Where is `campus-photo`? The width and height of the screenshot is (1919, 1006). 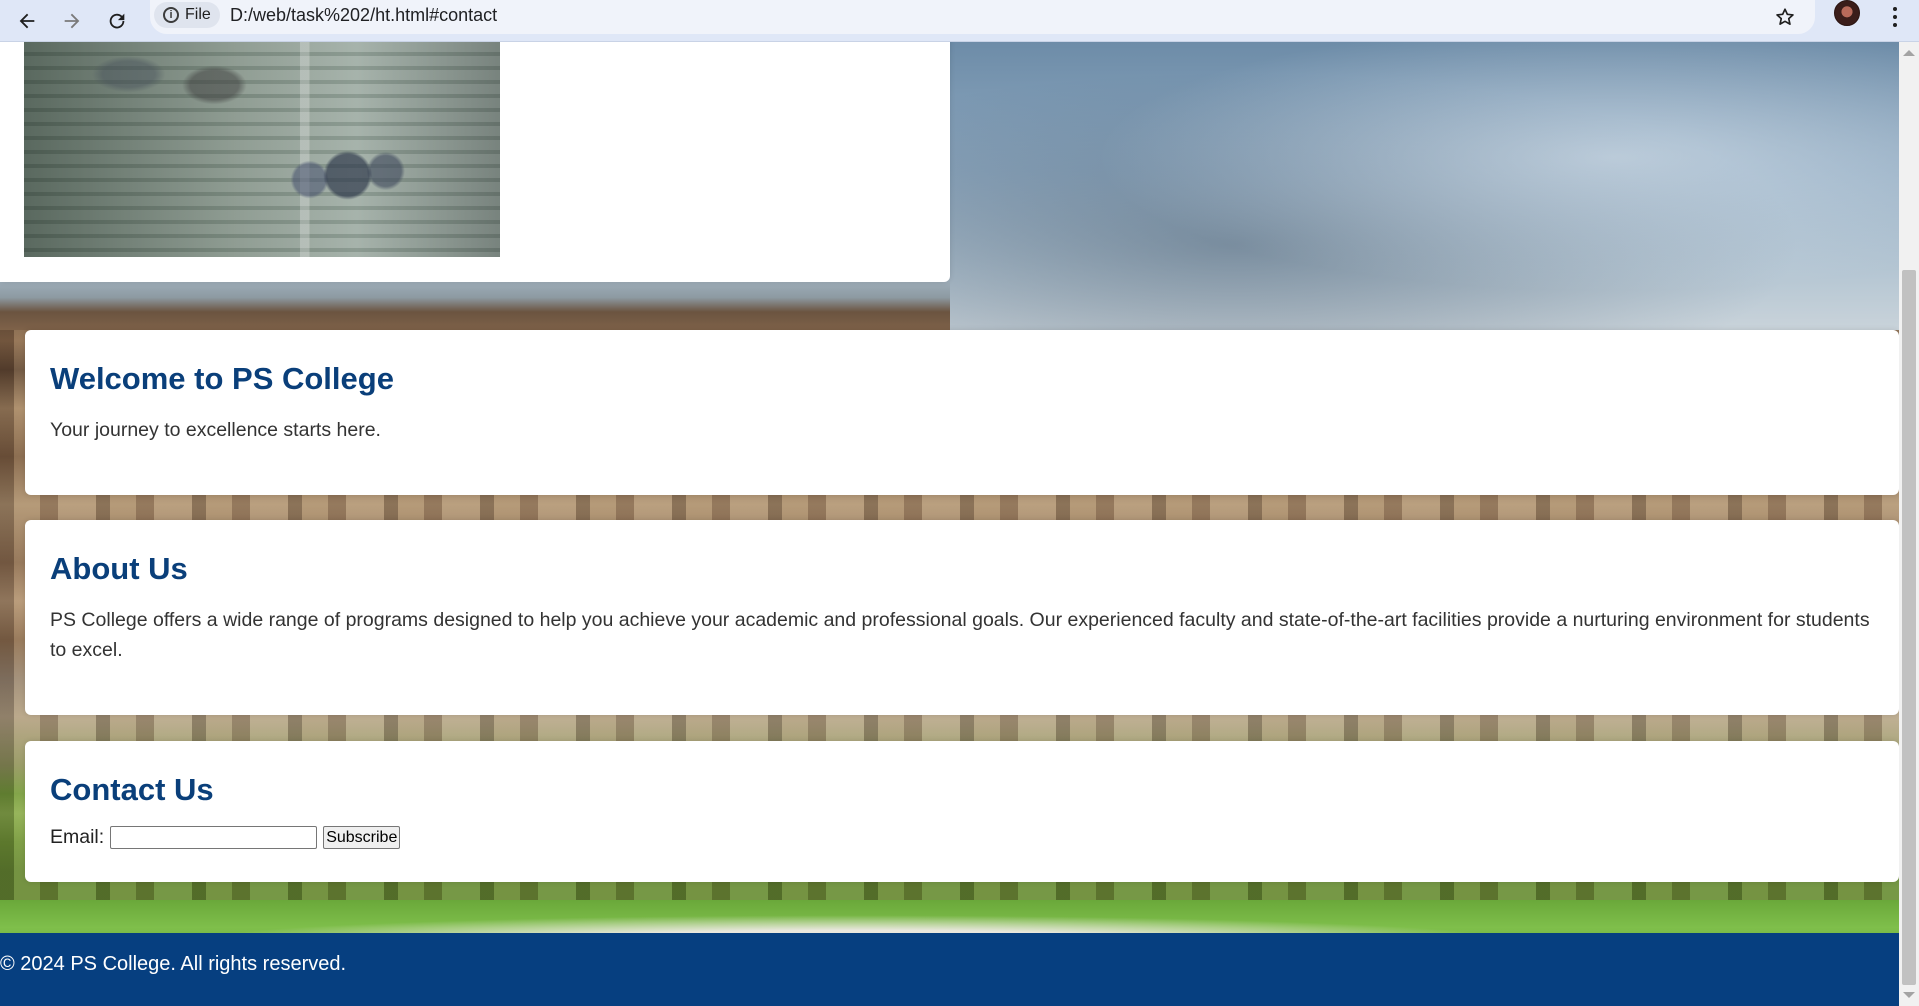
campus-photo is located at coordinates (262, 149).